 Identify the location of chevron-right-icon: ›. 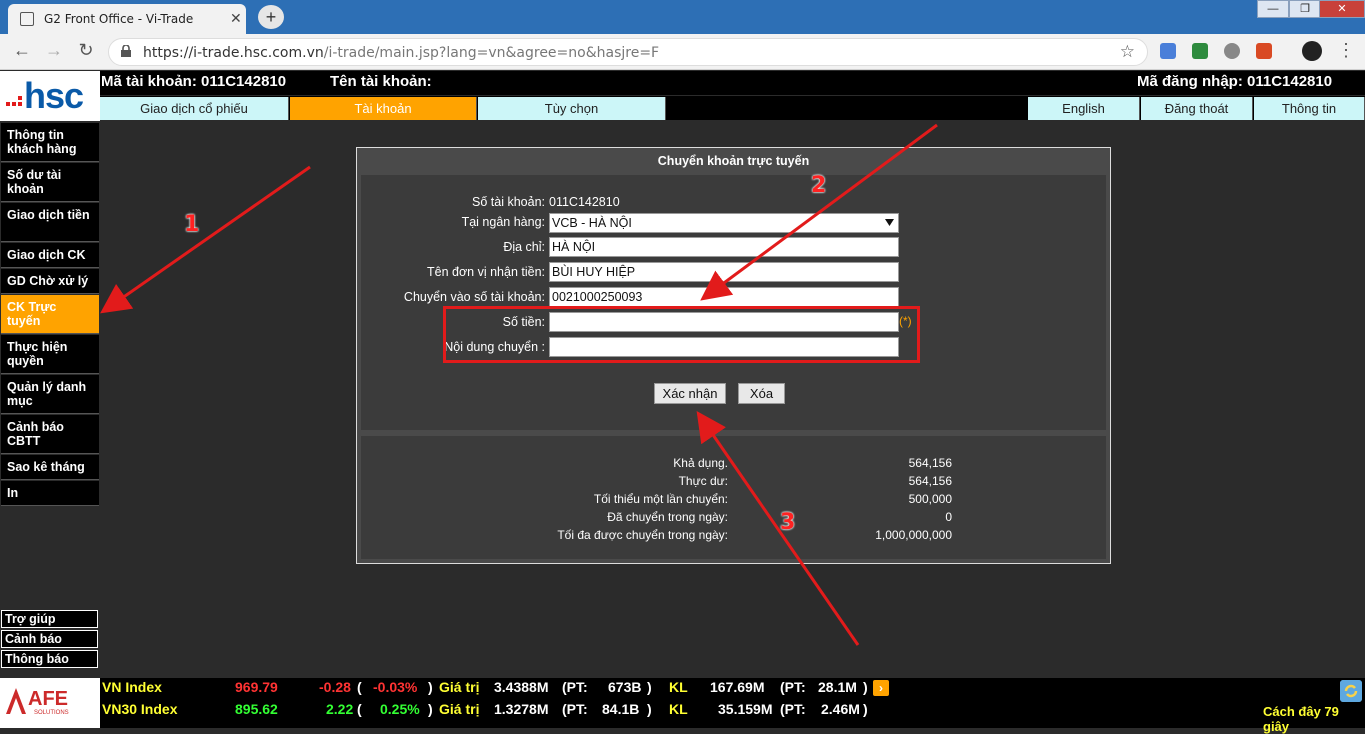
(881, 688).